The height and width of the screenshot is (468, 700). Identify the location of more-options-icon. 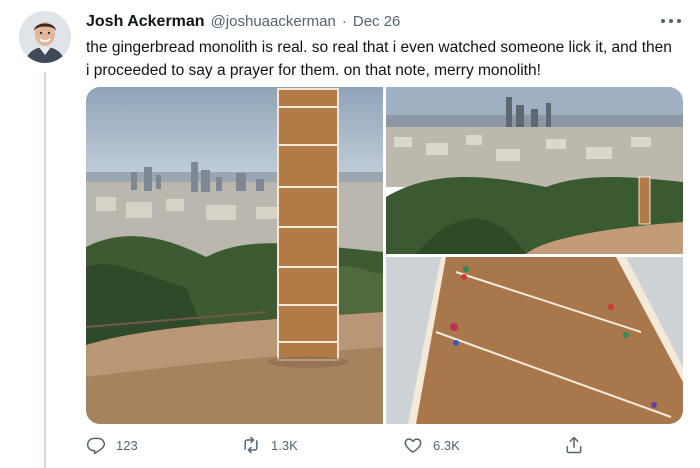
(671, 21).